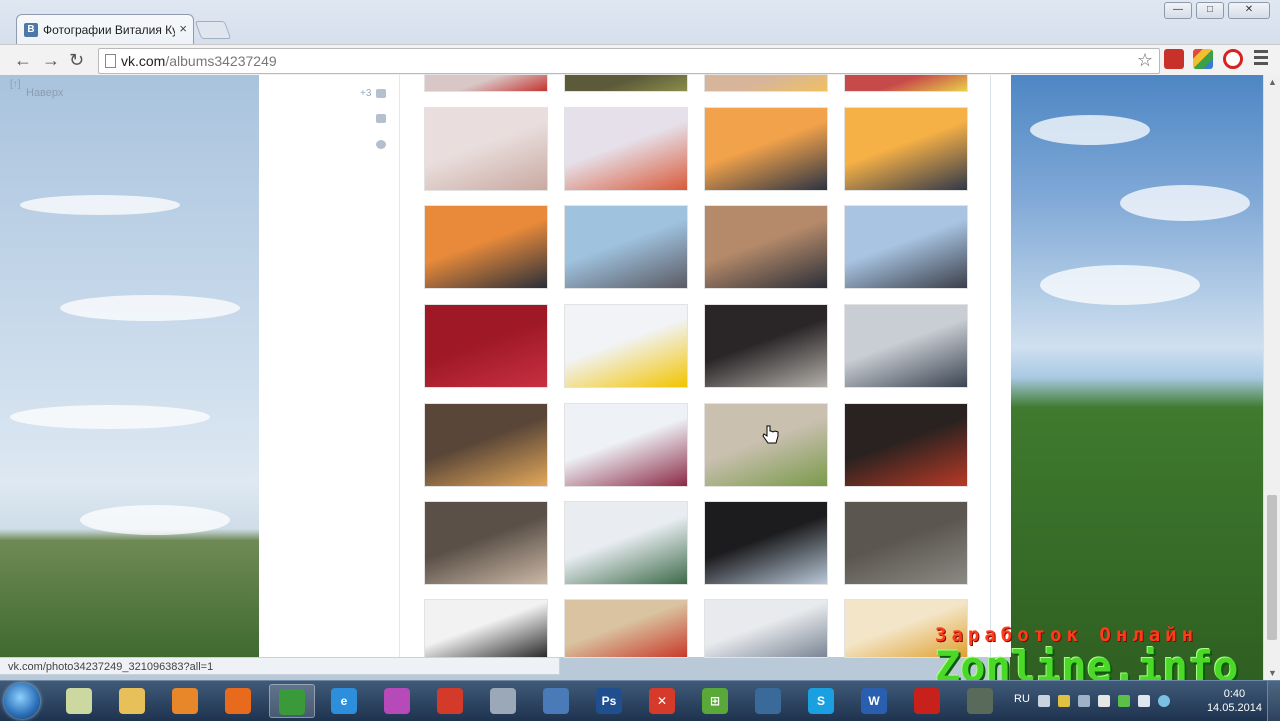  What do you see at coordinates (1271, 377) in the screenshot?
I see `vertical-scrollbar: ▲ ▼` at bounding box center [1271, 377].